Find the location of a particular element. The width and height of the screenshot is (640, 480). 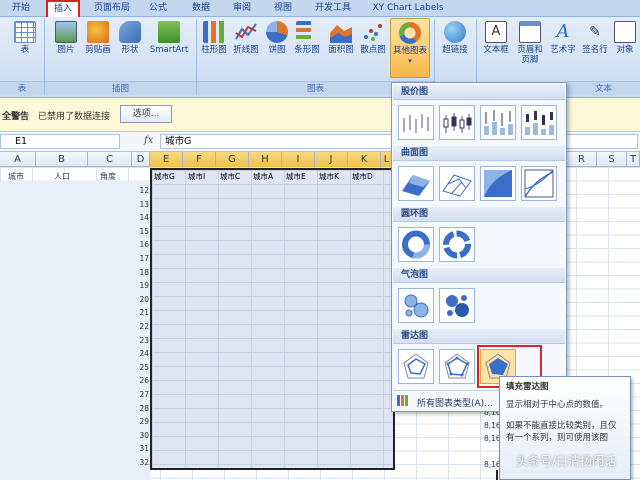

city-header-cell: 城市D is located at coordinates (362, 176).